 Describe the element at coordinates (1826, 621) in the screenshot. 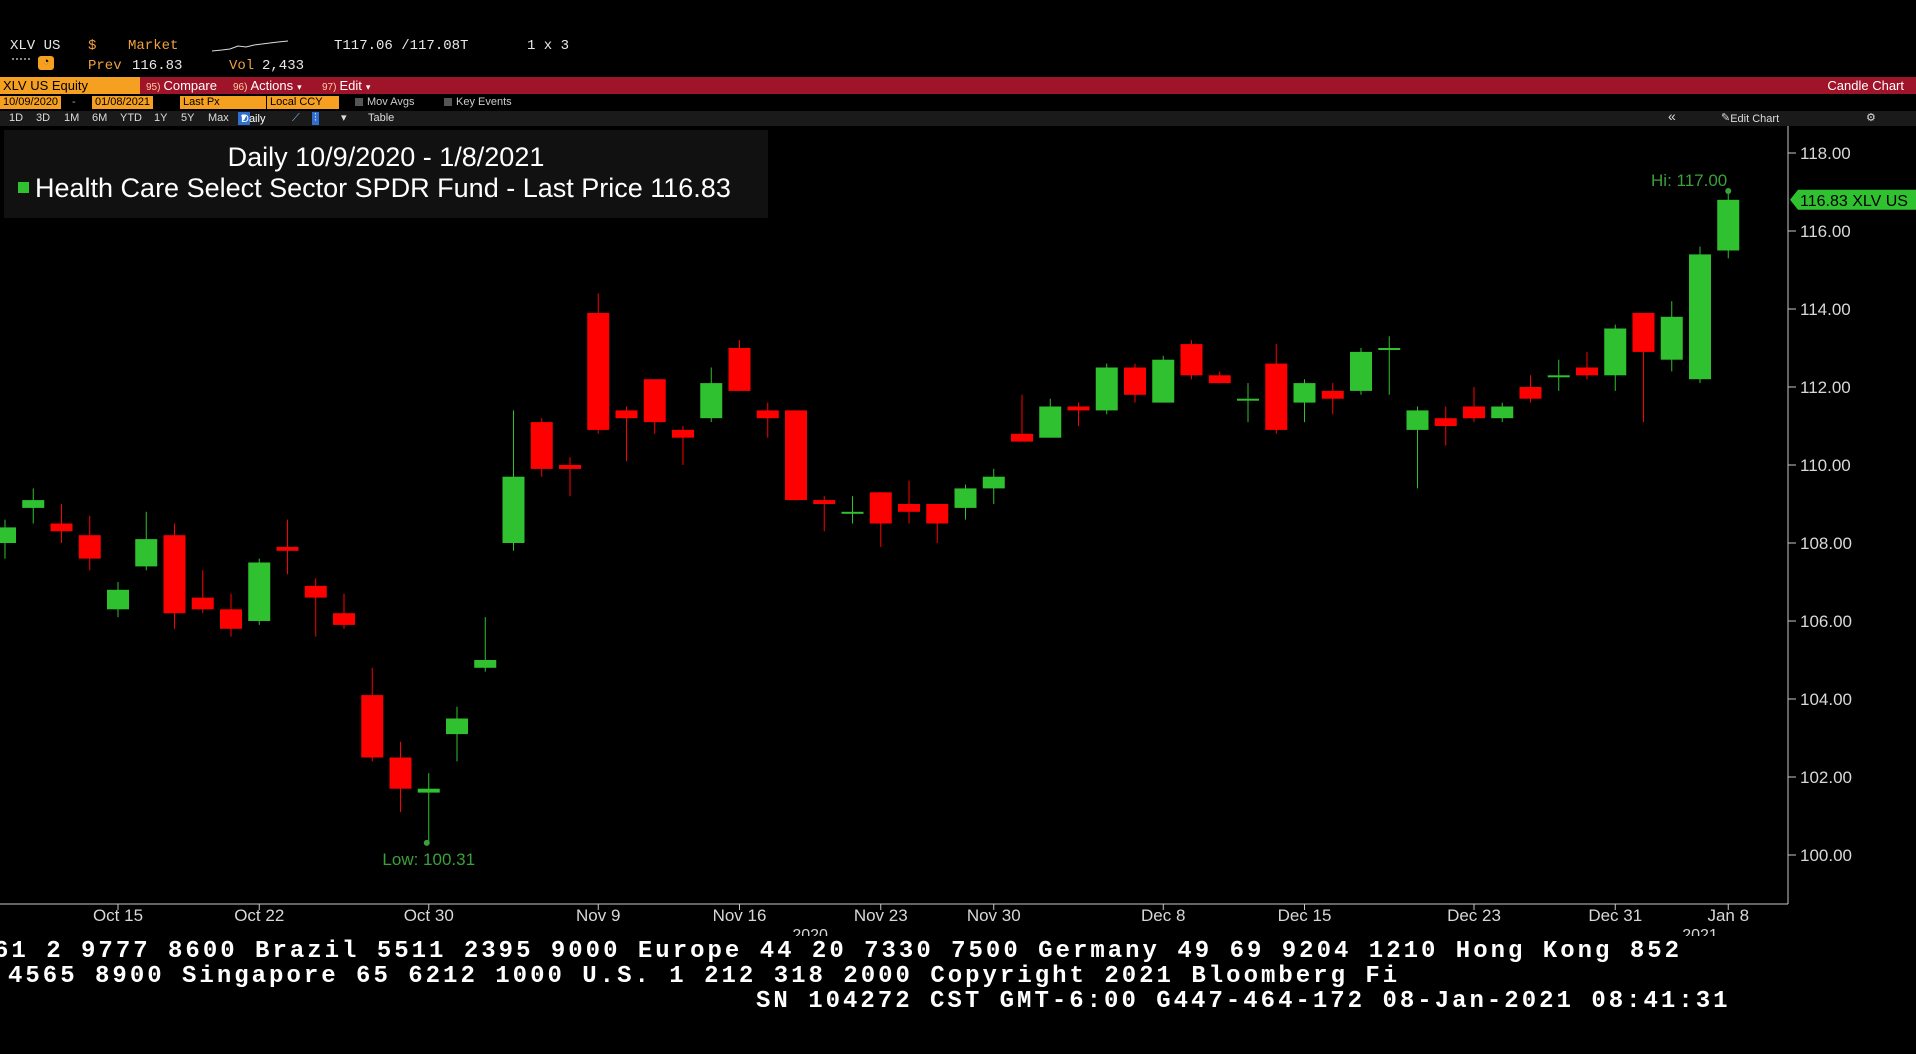

I see `y-tick-label: 106.00` at that location.